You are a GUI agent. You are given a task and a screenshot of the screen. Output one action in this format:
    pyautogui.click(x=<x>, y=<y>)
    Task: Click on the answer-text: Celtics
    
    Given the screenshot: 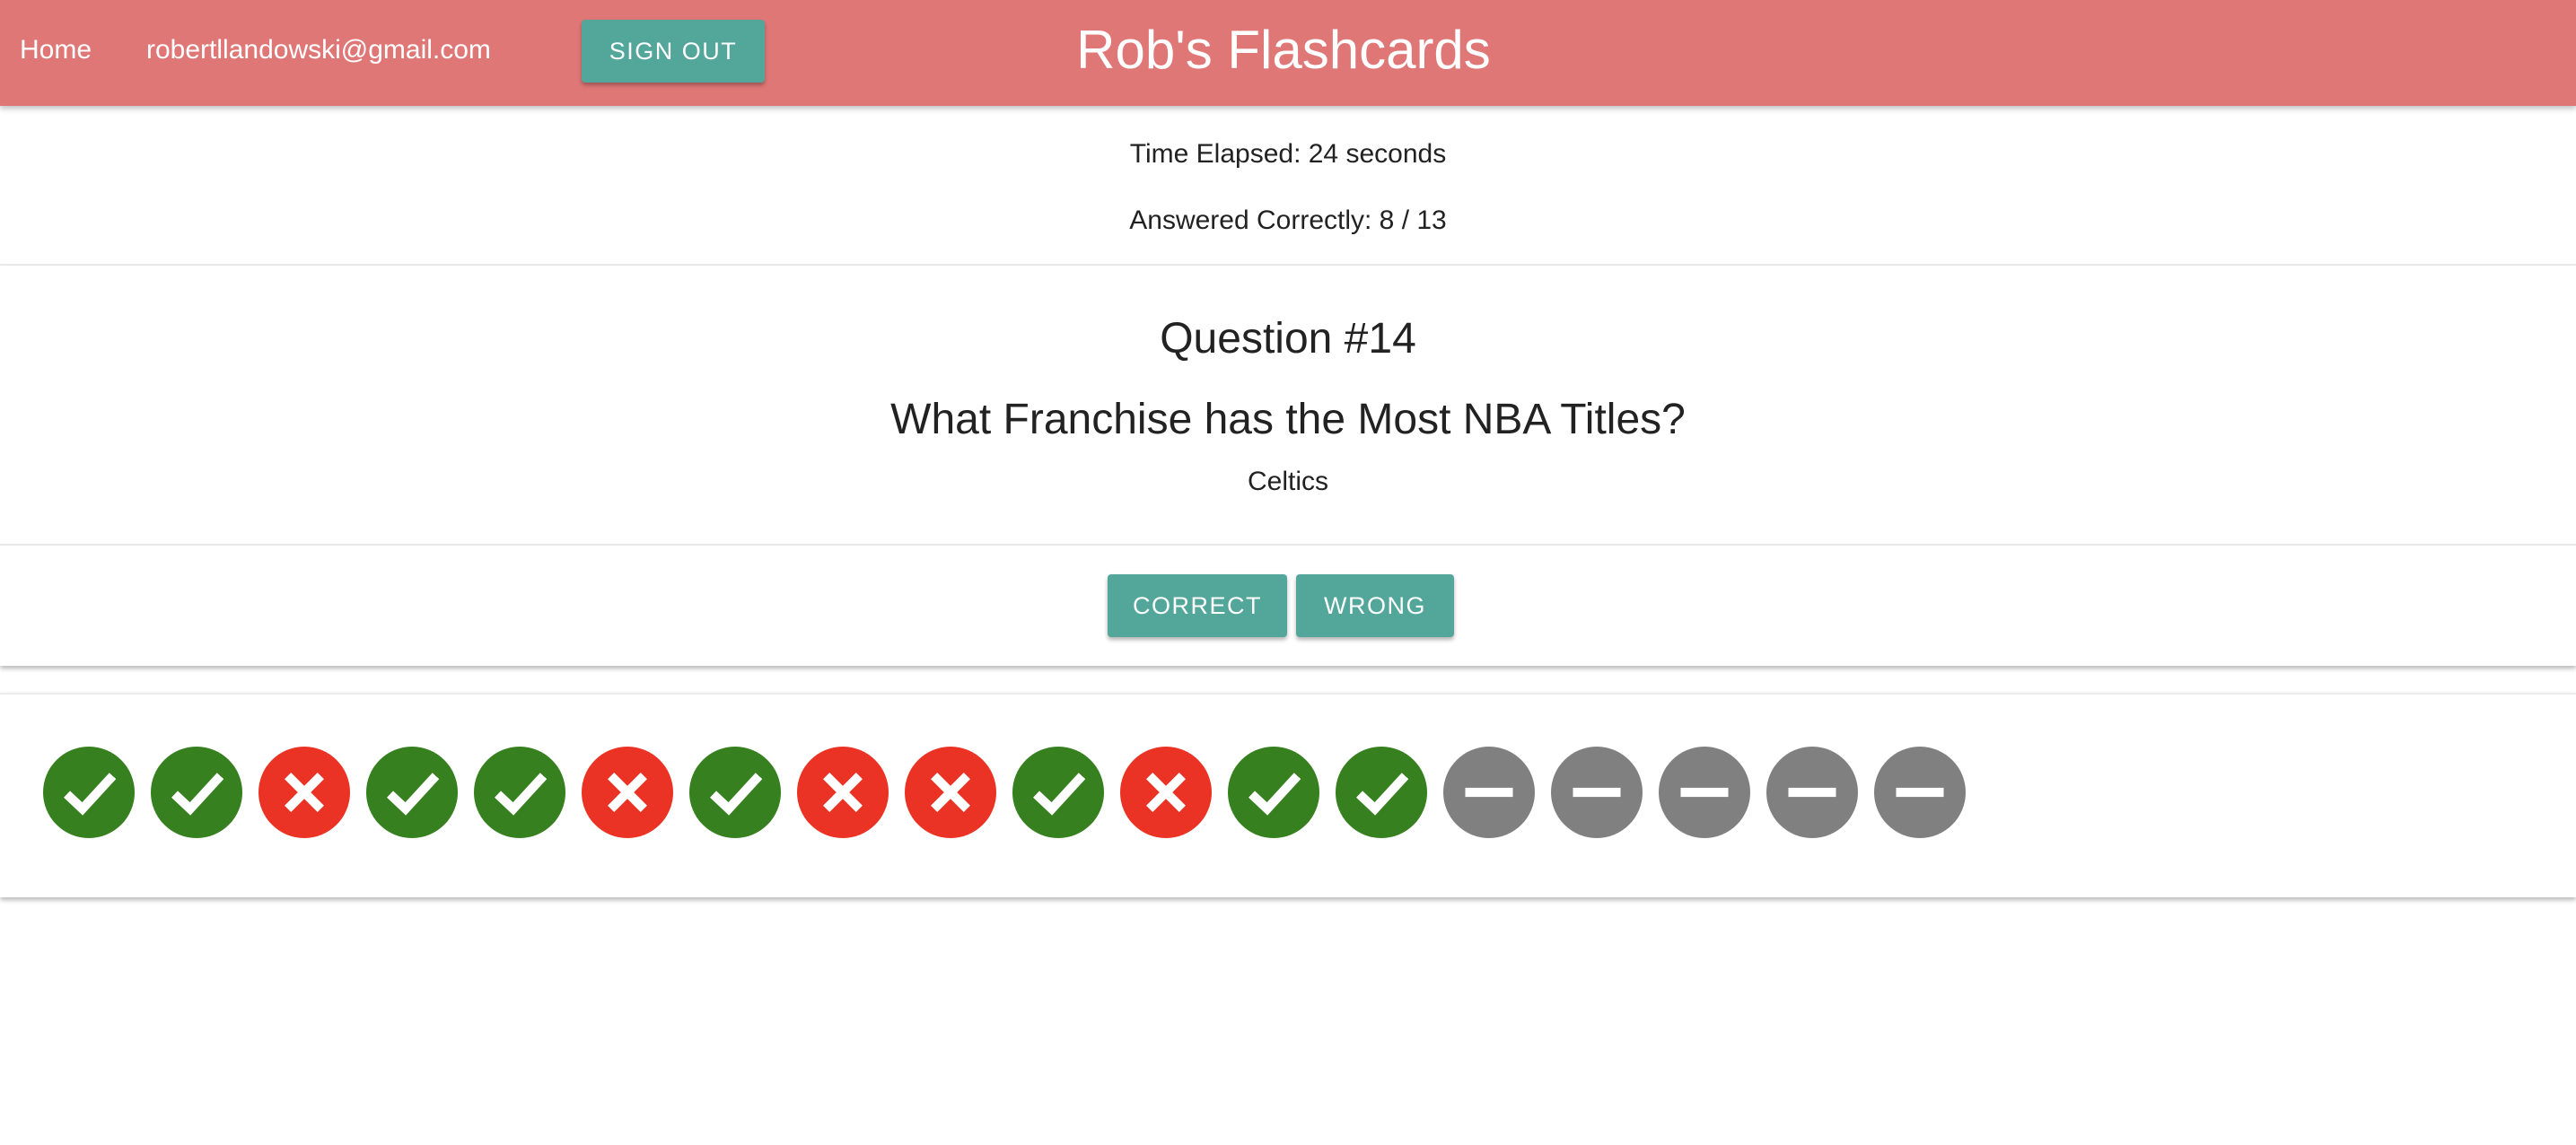 What is the action you would take?
    pyautogui.click(x=1287, y=481)
    